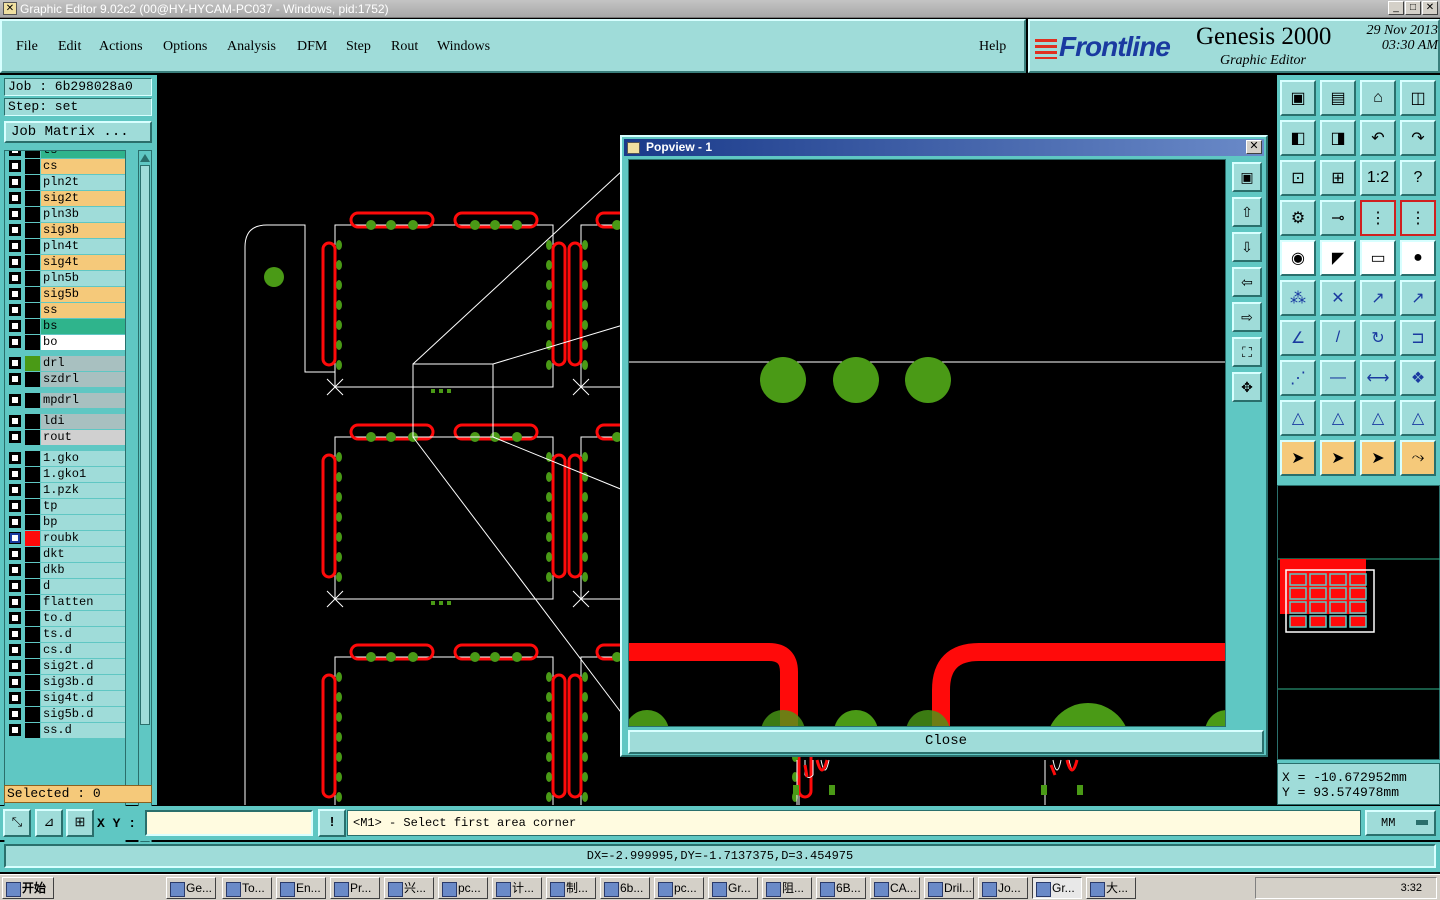 The height and width of the screenshot is (900, 1440). What do you see at coordinates (83, 666) in the screenshot?
I see `layer-name: sig2t.d` at bounding box center [83, 666].